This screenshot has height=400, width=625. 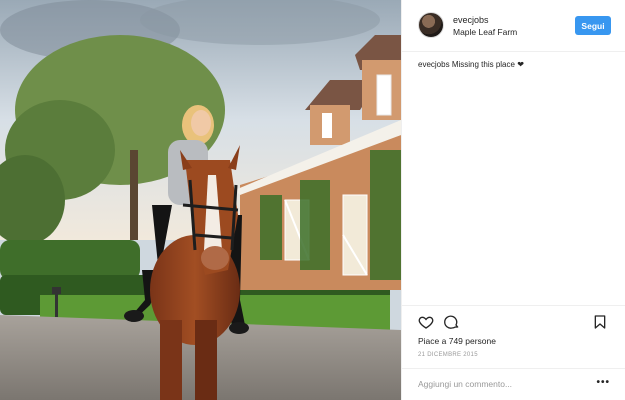 I want to click on post-header: evecjobs Maple Leaf Farm Segui, so click(x=513, y=26).